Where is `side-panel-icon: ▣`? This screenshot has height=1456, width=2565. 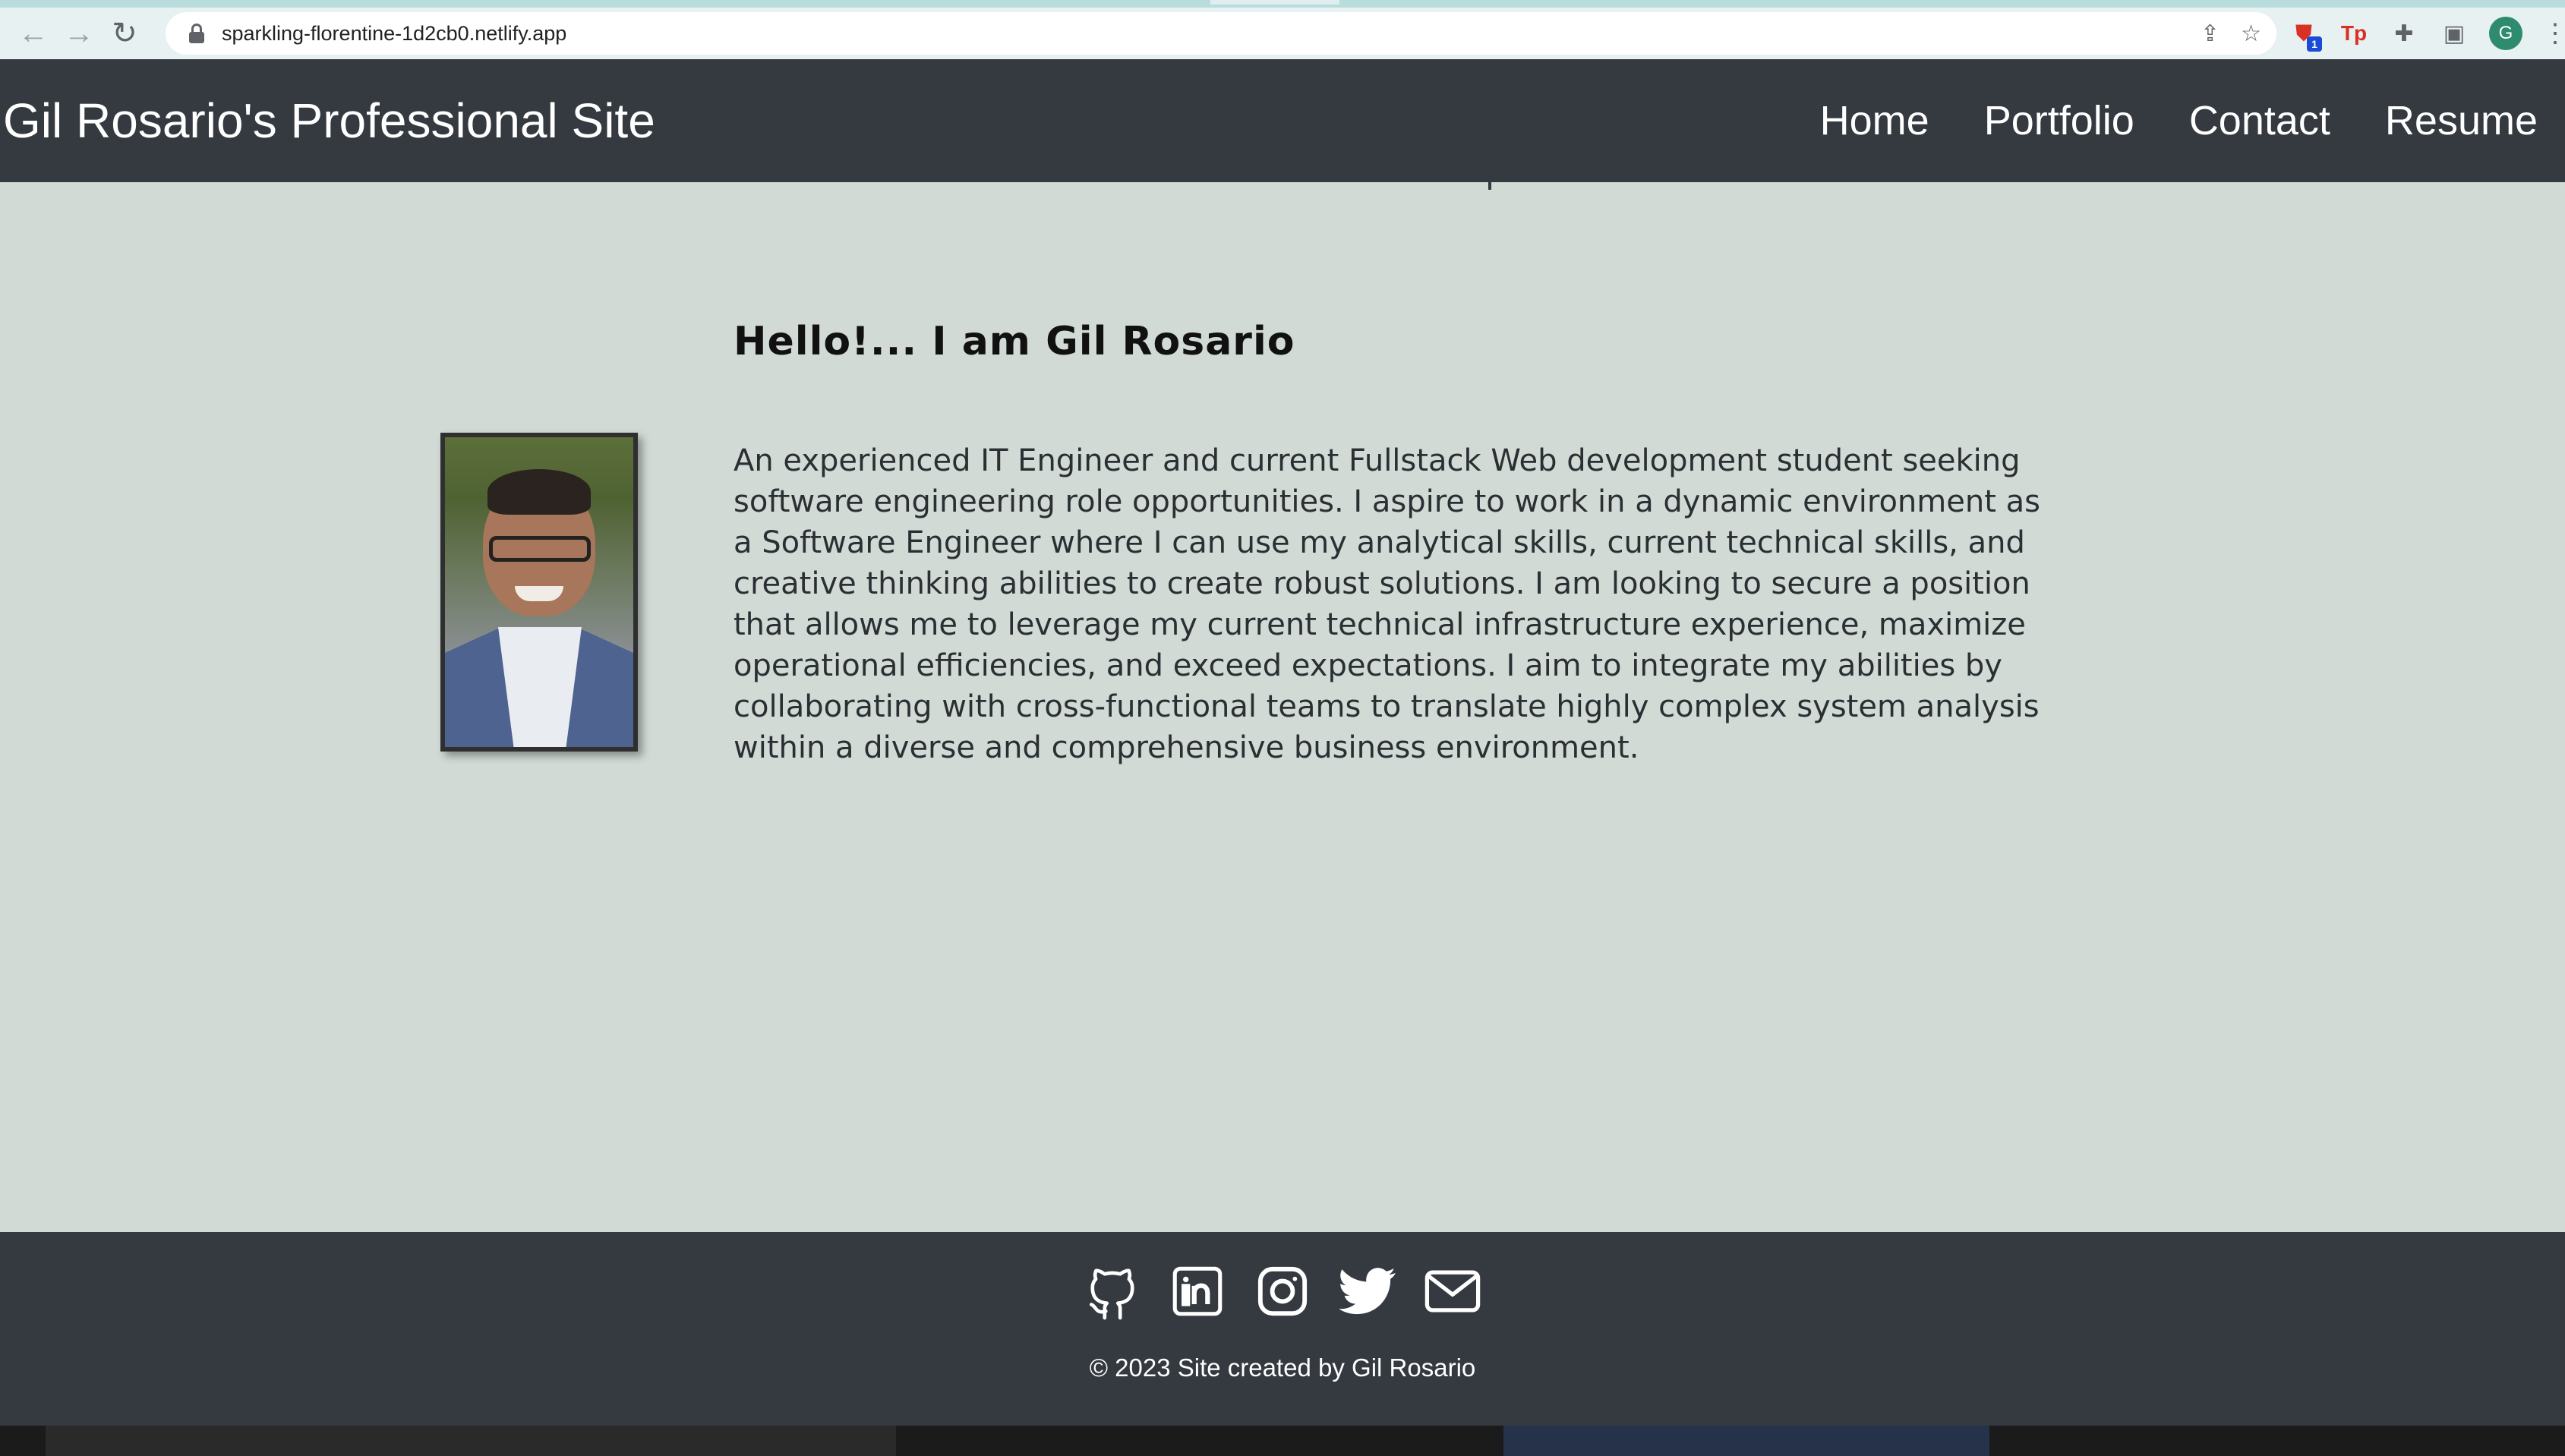
side-panel-icon: ▣ is located at coordinates (2454, 33).